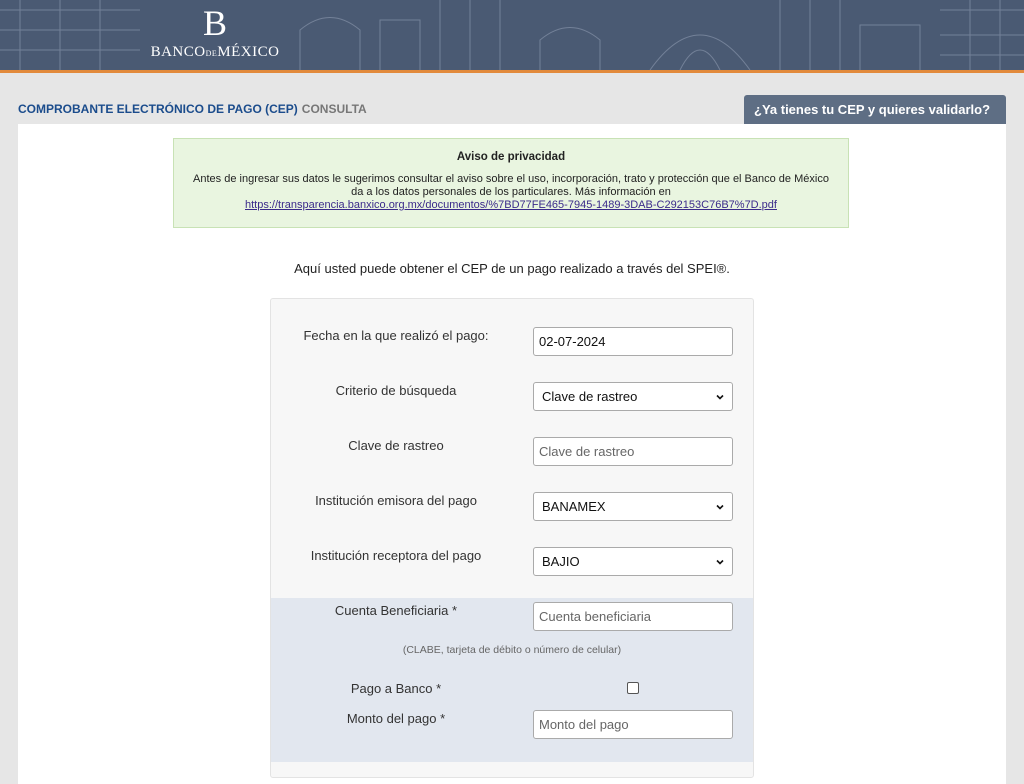  What do you see at coordinates (633, 451) in the screenshot?
I see `clave-rastreo-input: Clave de rastreo` at bounding box center [633, 451].